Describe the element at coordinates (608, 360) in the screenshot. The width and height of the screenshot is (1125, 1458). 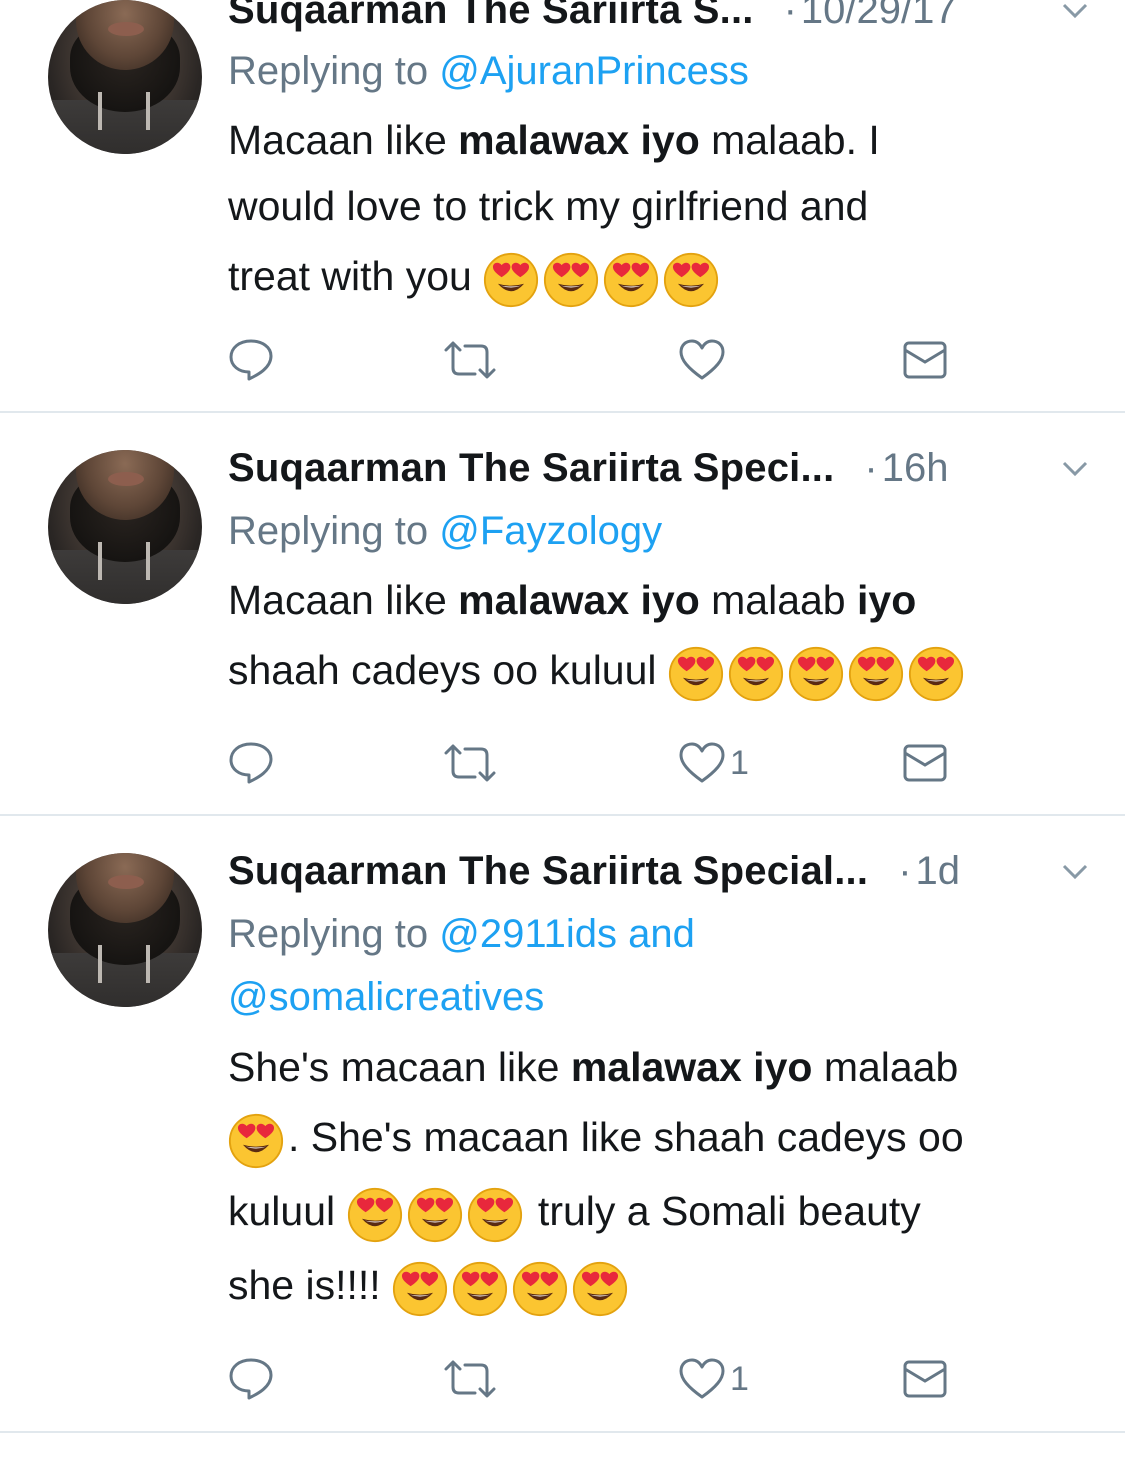
I see `action-bar` at that location.